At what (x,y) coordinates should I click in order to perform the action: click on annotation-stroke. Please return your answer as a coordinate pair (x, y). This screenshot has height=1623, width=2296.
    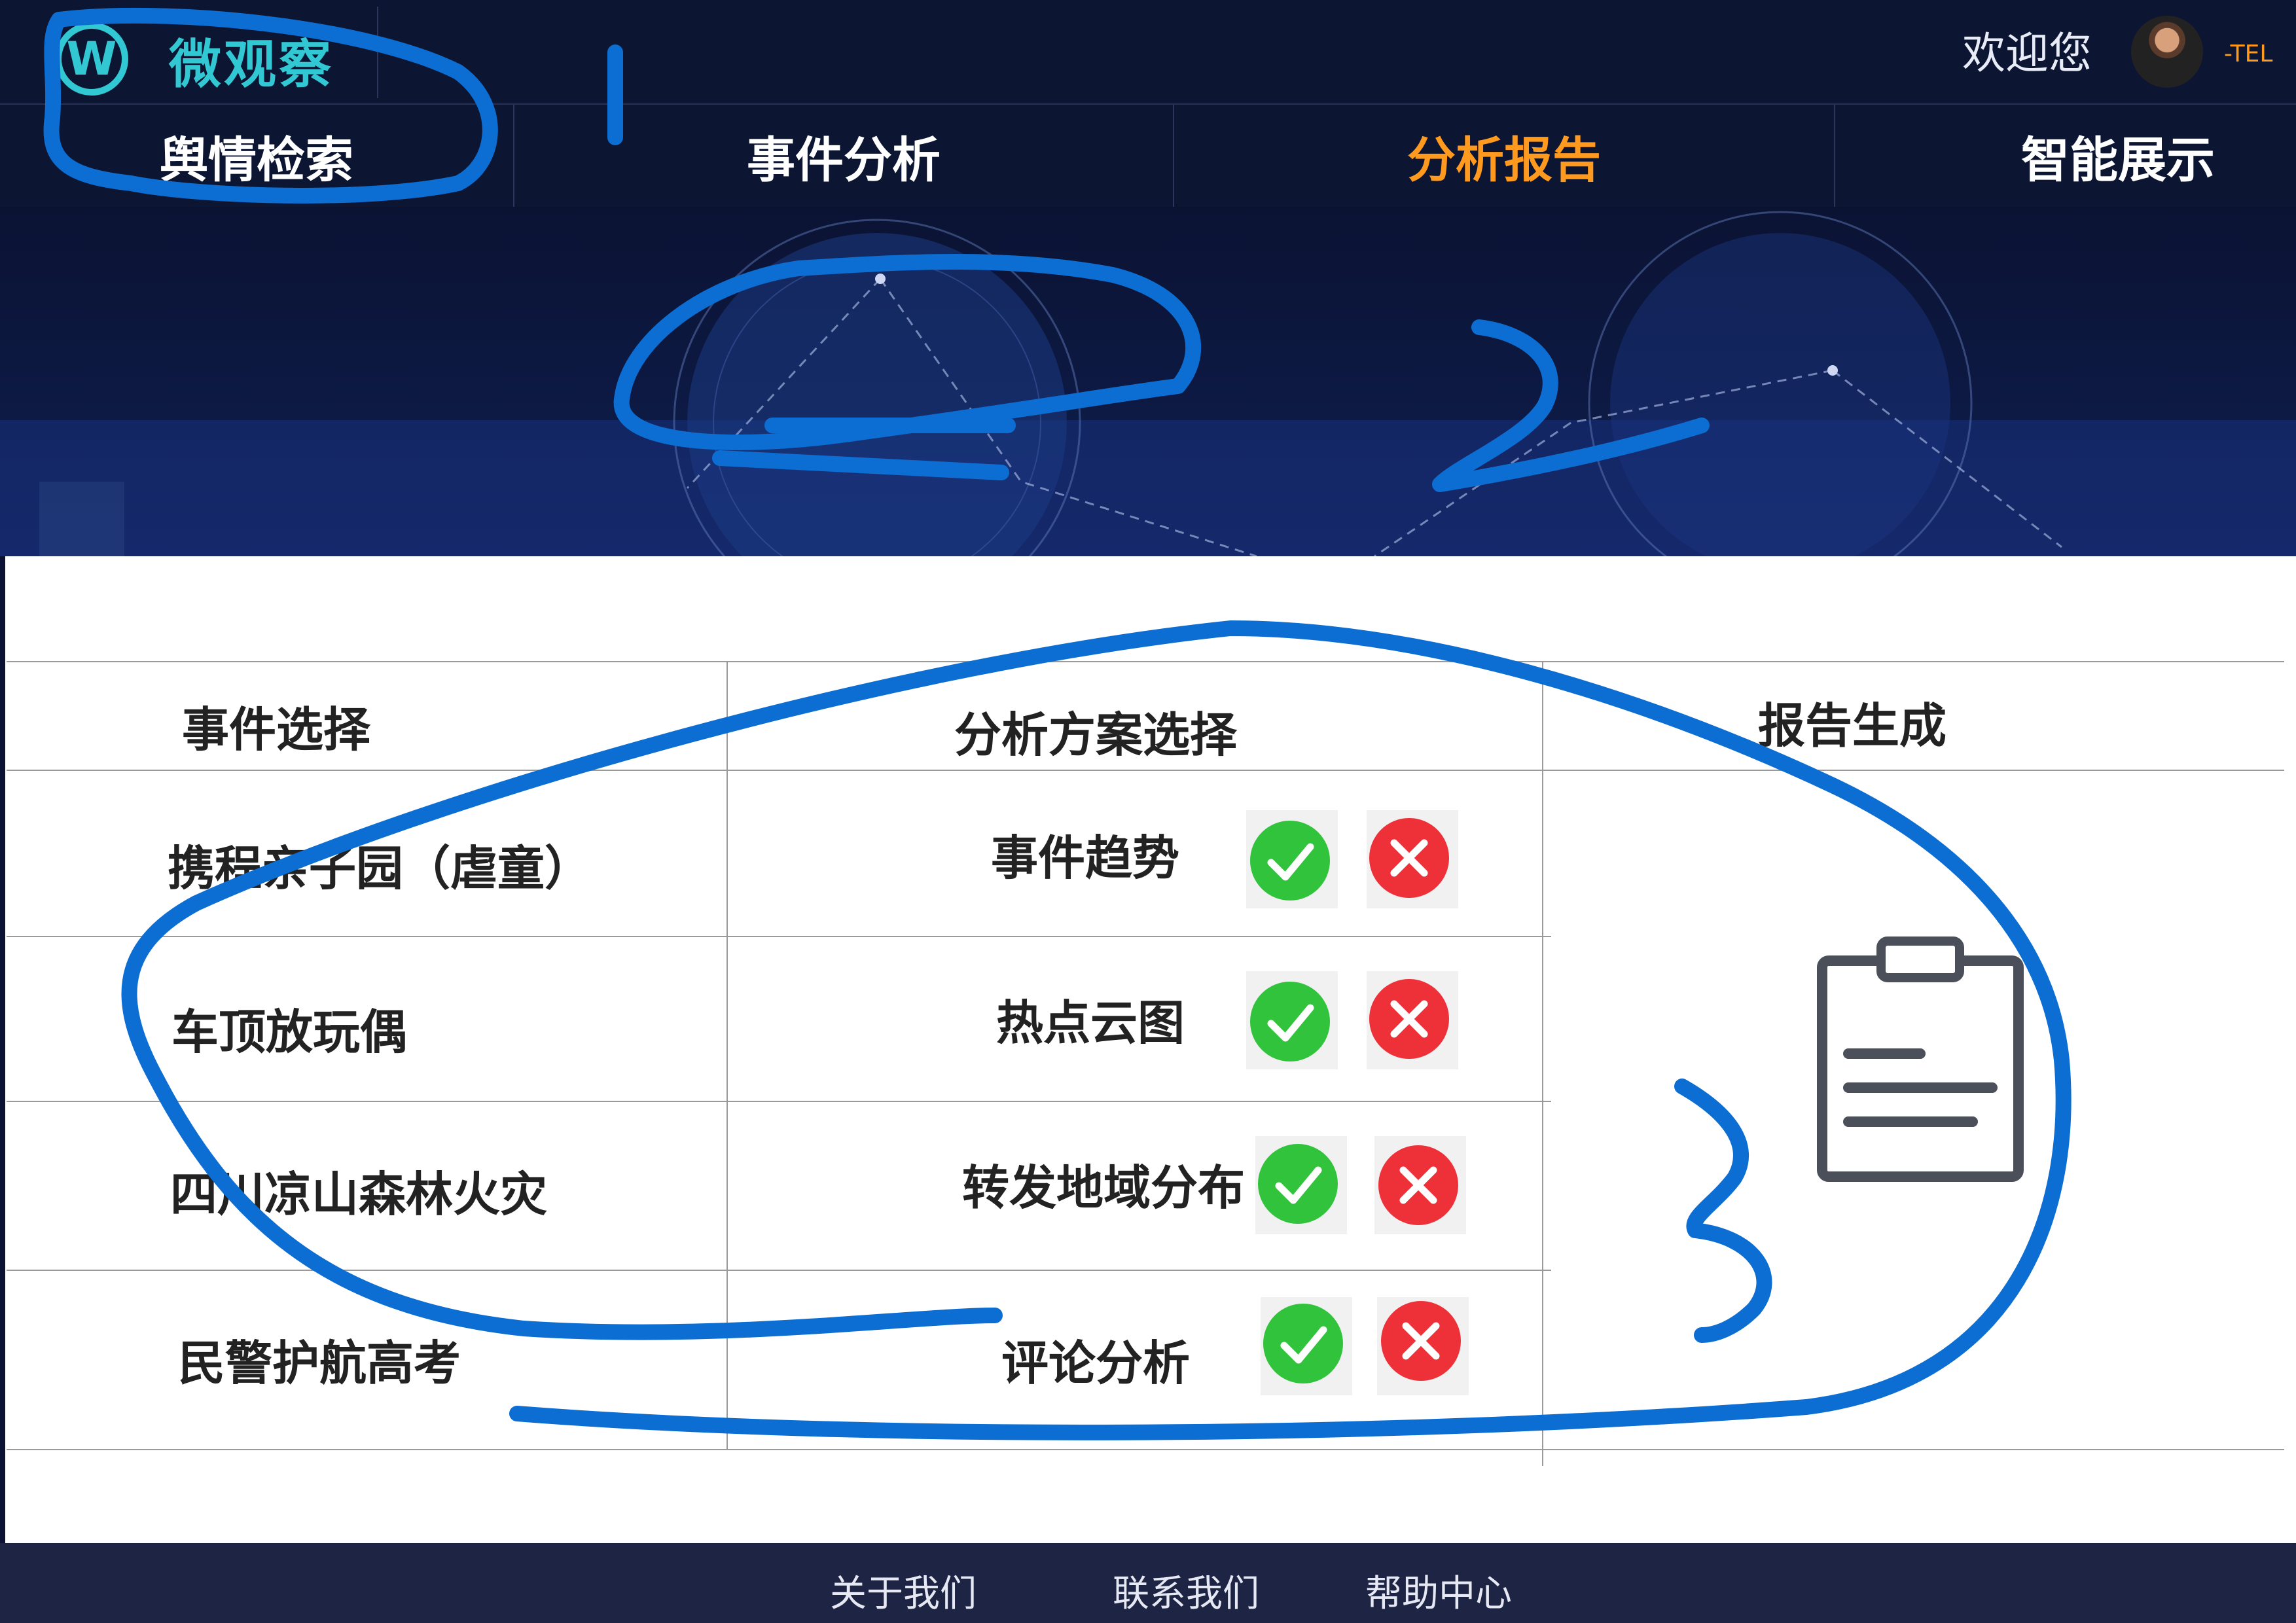
    Looking at the image, I should click on (860, 465).